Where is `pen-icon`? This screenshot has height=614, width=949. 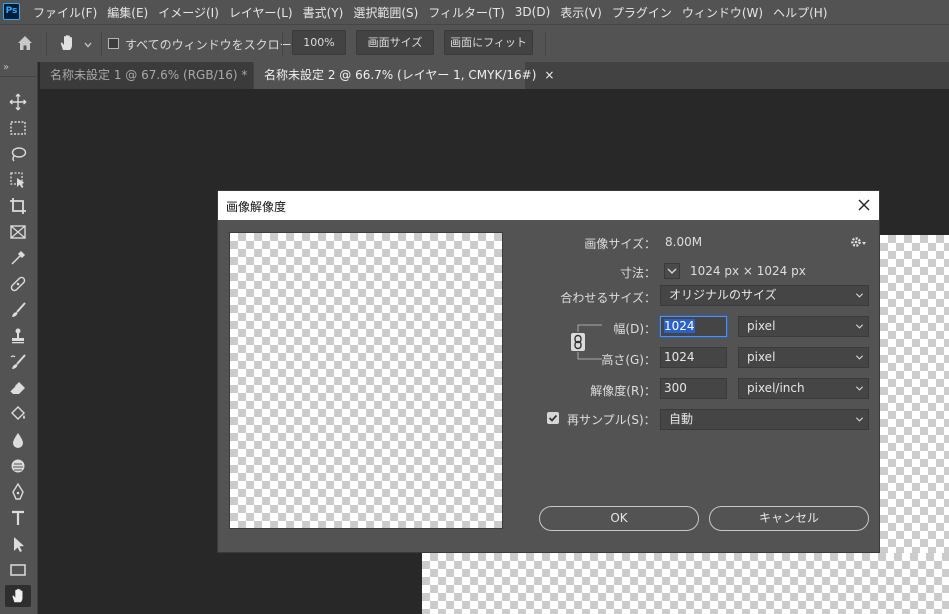
pen-icon is located at coordinates (18, 492).